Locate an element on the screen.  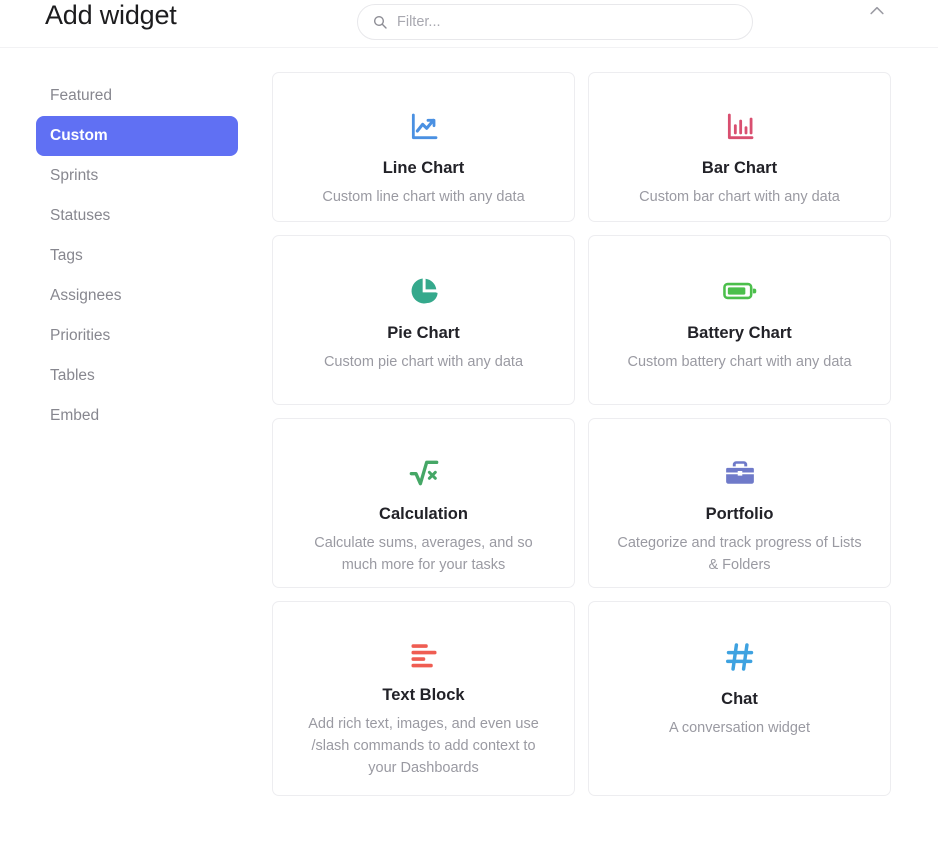
widget-card-chat: Chat A conversation widget is located at coordinates (739, 698).